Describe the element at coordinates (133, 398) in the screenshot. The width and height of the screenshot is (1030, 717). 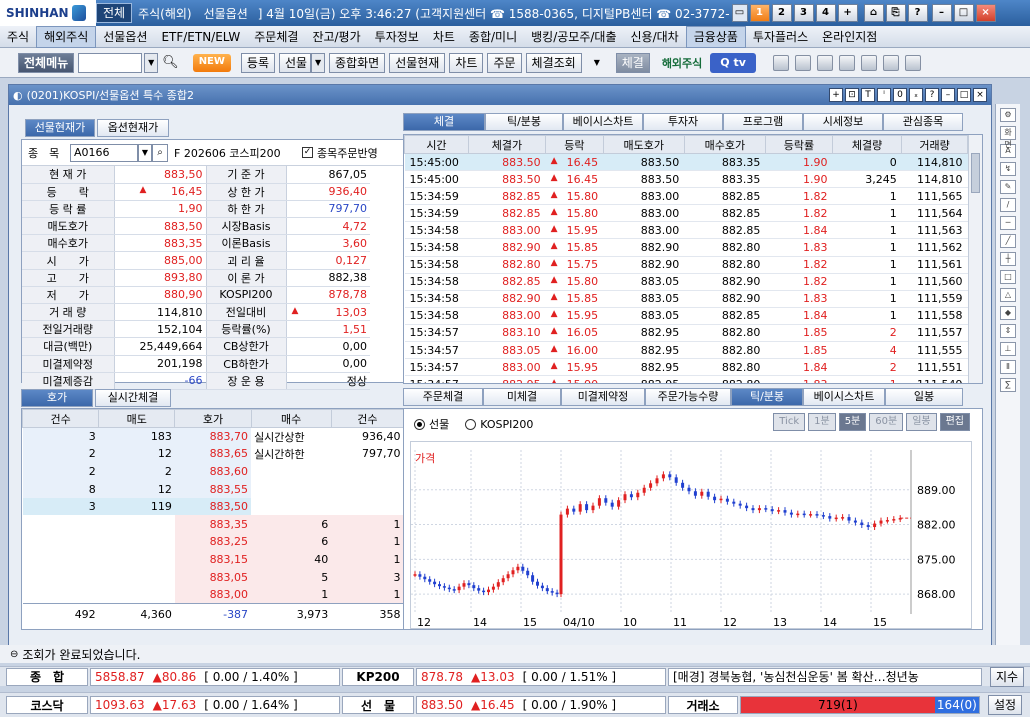
I see `tab-realtime-exec: 실시간체결` at that location.